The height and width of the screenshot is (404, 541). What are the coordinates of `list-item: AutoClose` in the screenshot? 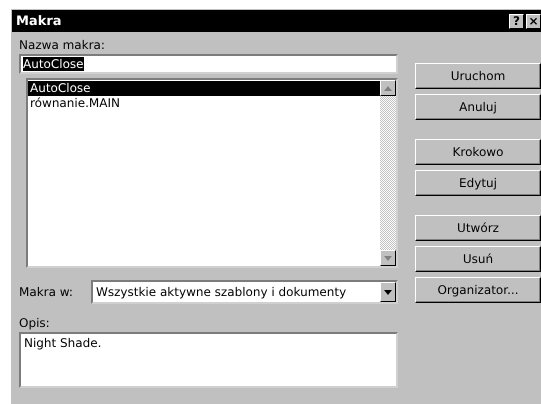 It's located at (204, 88).